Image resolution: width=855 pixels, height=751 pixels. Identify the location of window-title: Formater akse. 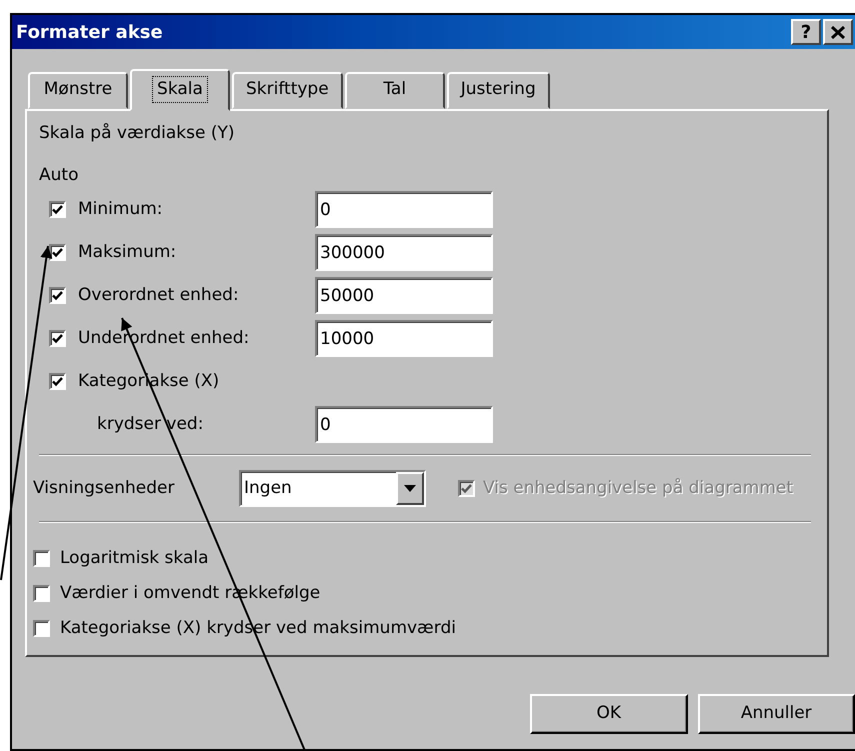
(89, 32).